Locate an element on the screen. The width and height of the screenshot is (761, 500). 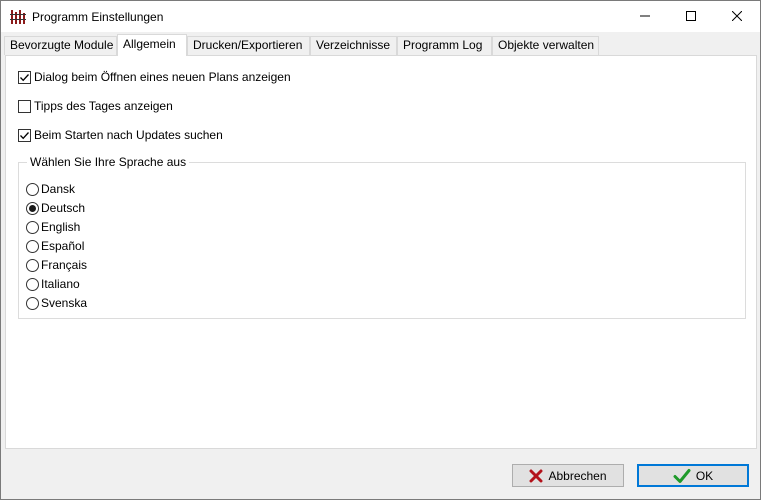
maximize-button is located at coordinates (691, 16).